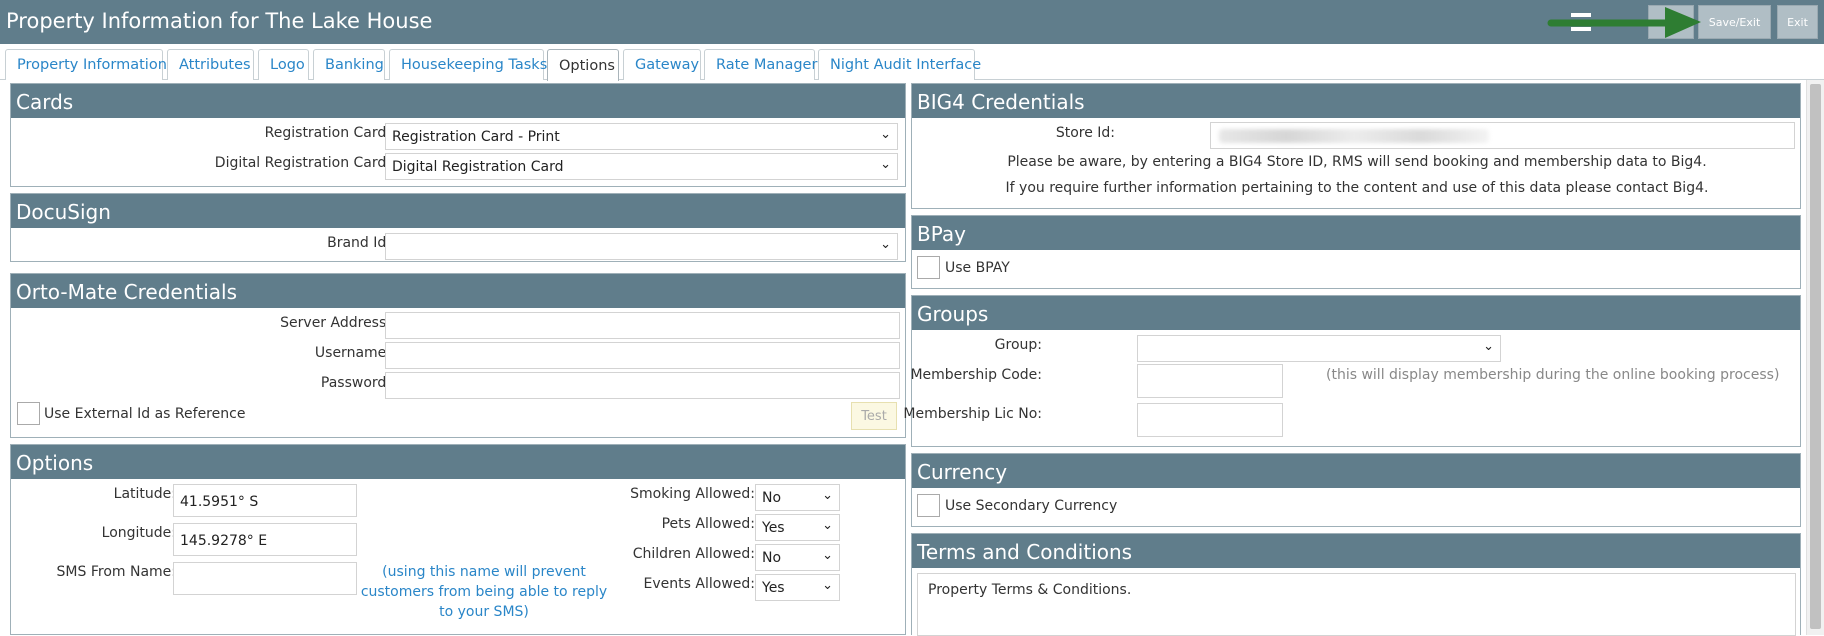 The height and width of the screenshot is (636, 1824). Describe the element at coordinates (641, 136) in the screenshot. I see `registration-card-select: Registration Card - Print ⌄` at that location.